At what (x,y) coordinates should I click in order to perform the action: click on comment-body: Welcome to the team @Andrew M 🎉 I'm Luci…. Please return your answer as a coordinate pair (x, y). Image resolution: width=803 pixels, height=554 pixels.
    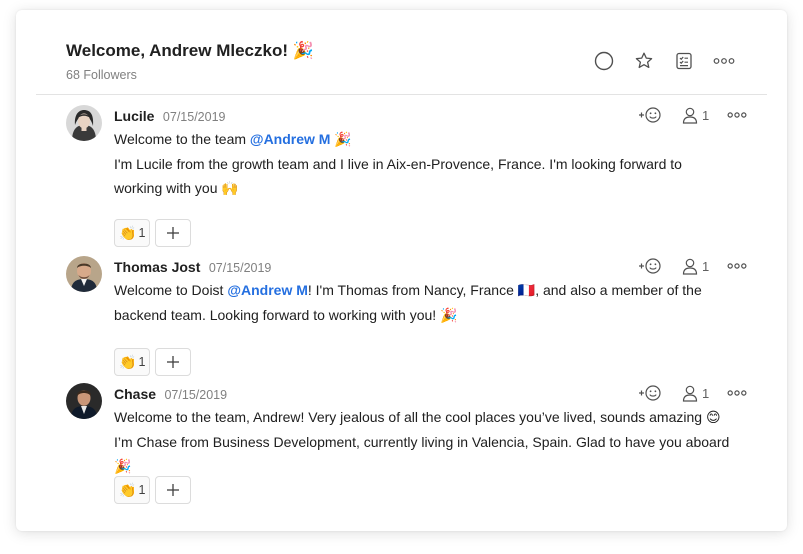
    Looking at the image, I should click on (424, 164).